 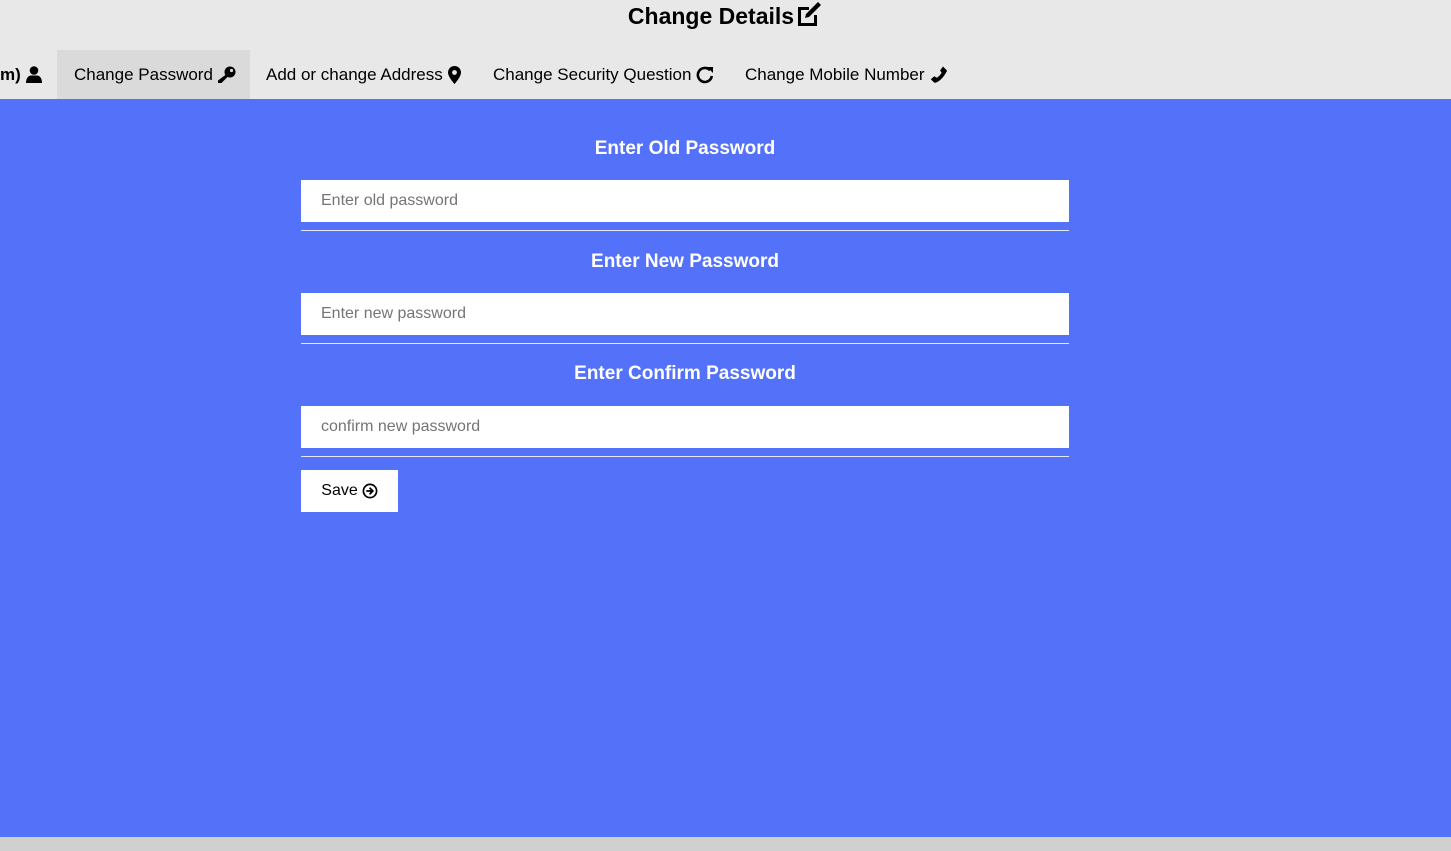 What do you see at coordinates (725, 74) in the screenshot?
I see `tab-bar: m) Change Password Add or change Address` at bounding box center [725, 74].